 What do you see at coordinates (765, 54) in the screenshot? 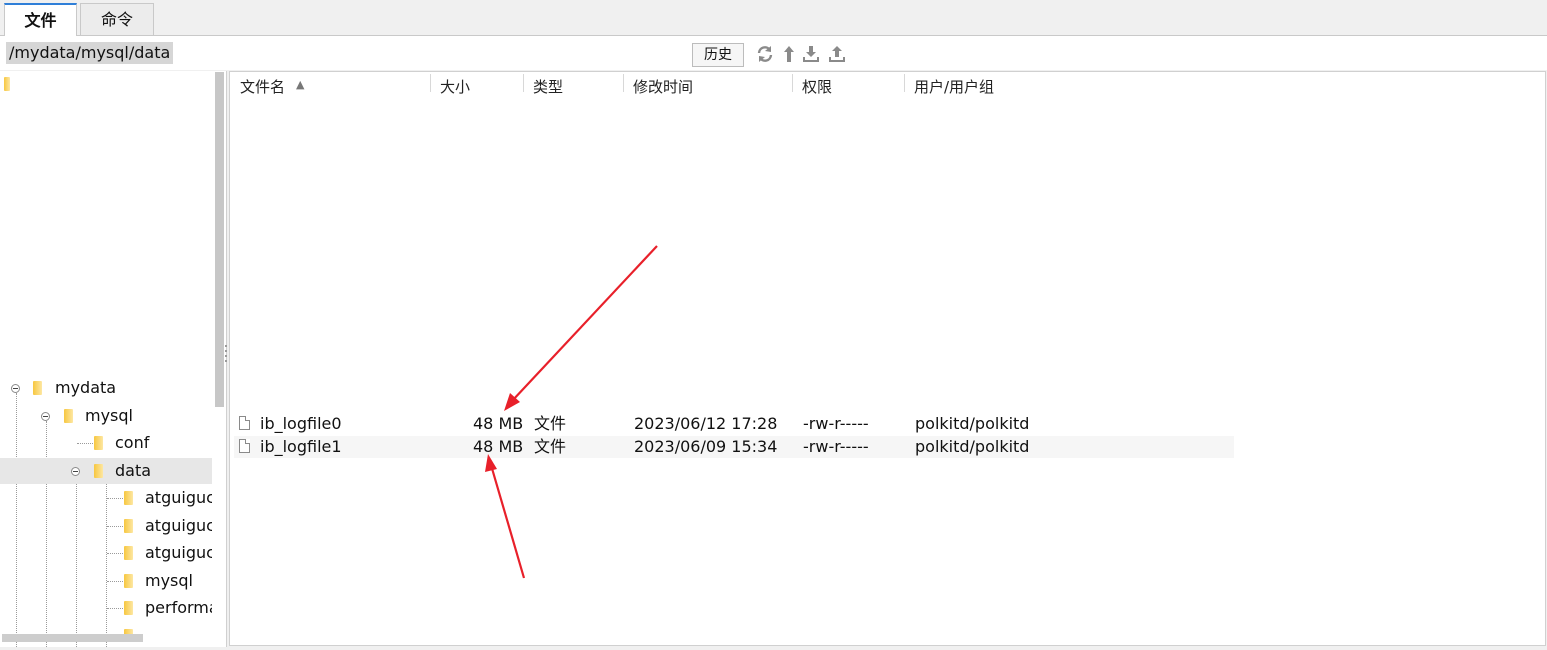
I see `refresh-icon` at bounding box center [765, 54].